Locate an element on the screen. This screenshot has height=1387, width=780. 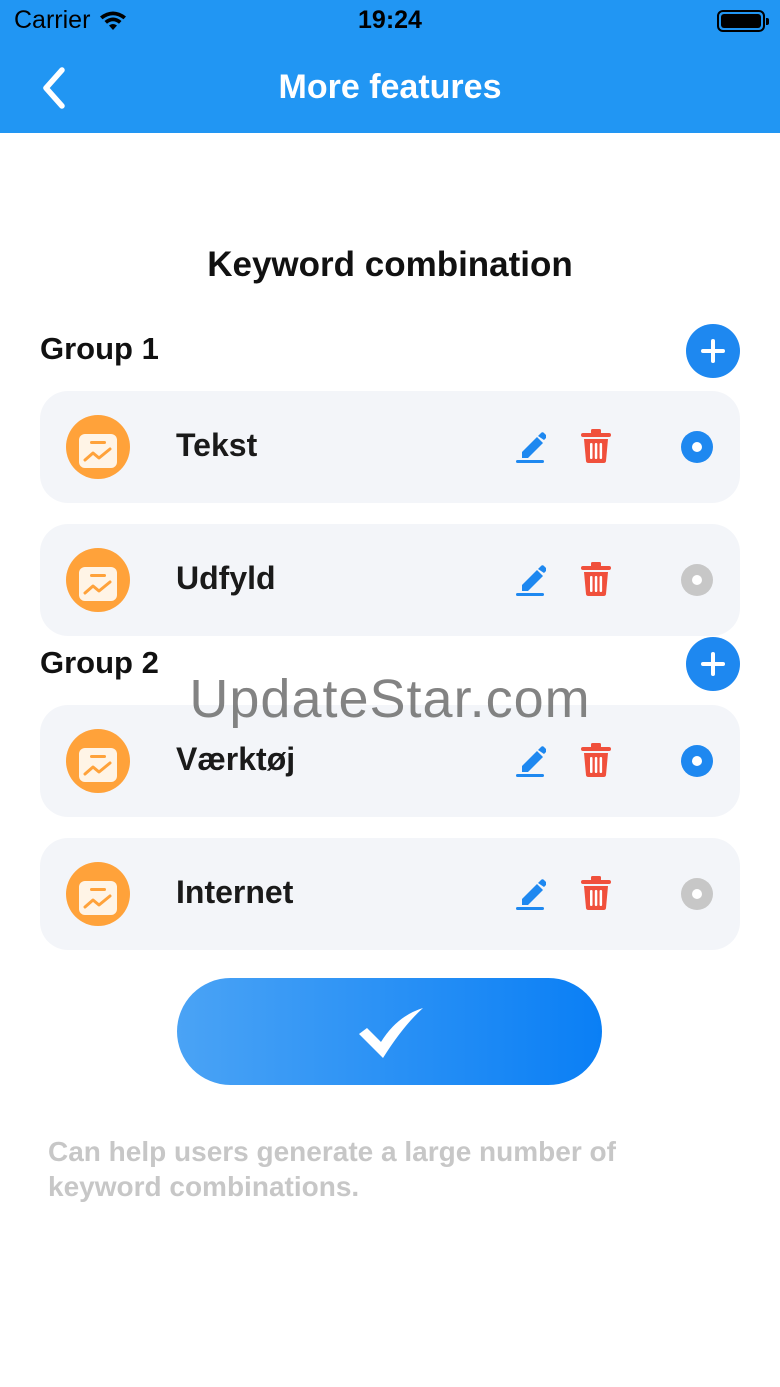
keyword-card-tekst: Tekst is located at coordinates (390, 447).